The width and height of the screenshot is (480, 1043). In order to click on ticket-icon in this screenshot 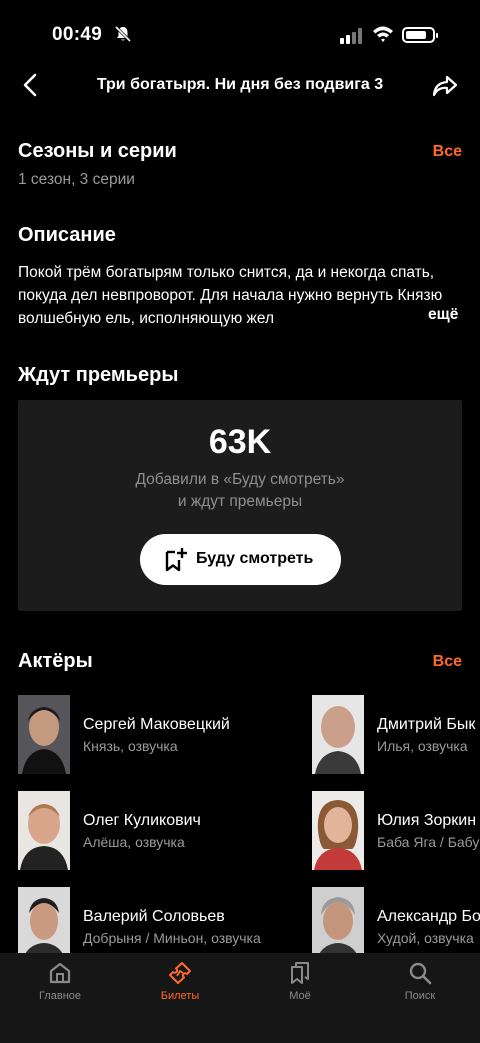, I will do `click(180, 973)`.